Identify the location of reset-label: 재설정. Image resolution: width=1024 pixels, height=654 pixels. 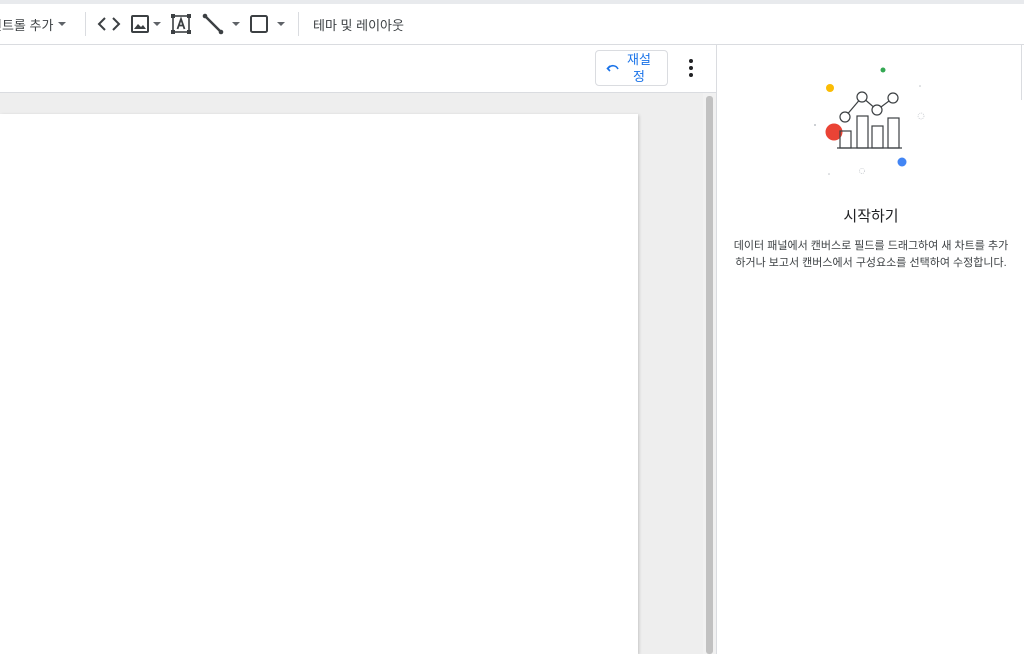
(639, 68).